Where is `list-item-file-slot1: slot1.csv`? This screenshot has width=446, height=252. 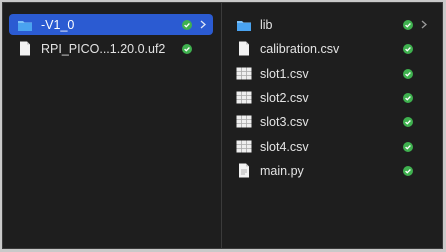
list-item-file-slot1: slot1.csv is located at coordinates (331, 73).